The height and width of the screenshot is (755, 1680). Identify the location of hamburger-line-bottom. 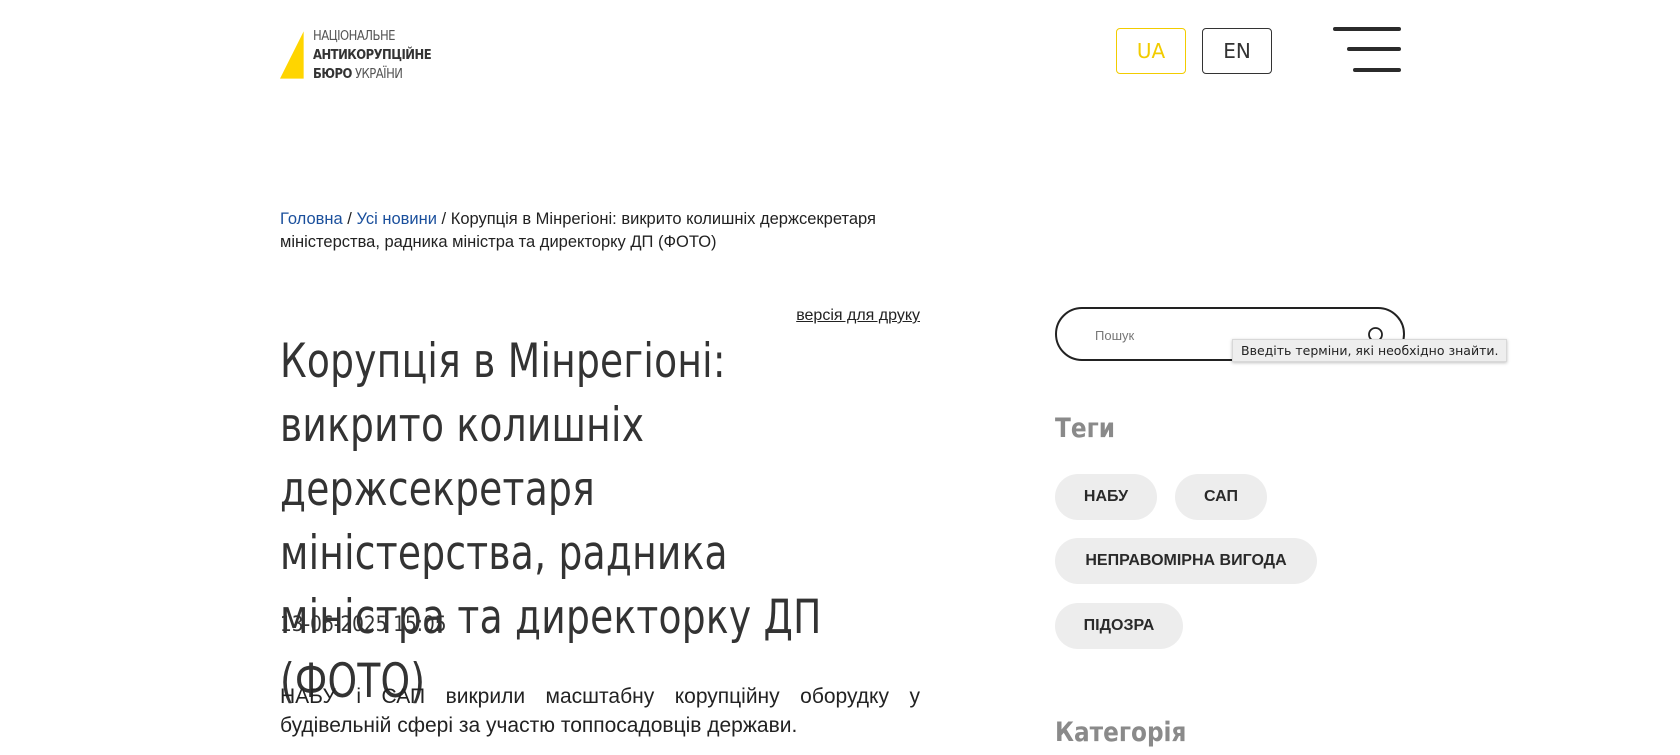
(1377, 70).